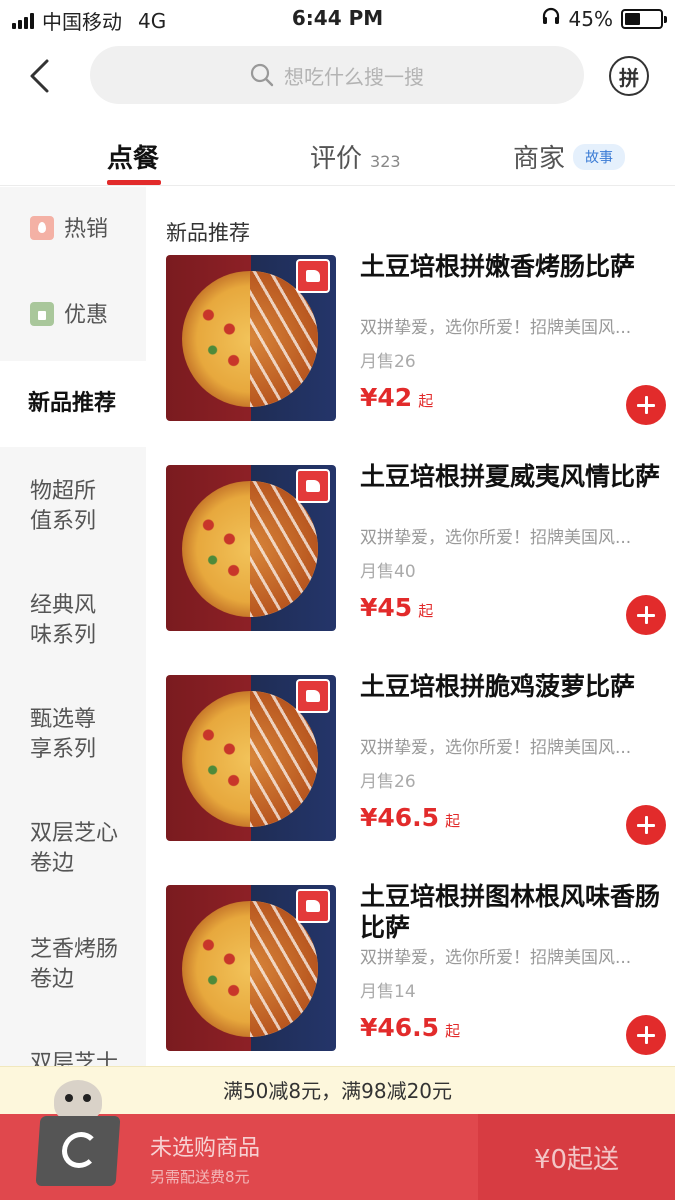 Image resolution: width=675 pixels, height=1200 pixels. Describe the element at coordinates (539, 159) in the screenshot. I see `tab-merchant-label: 商家` at that location.